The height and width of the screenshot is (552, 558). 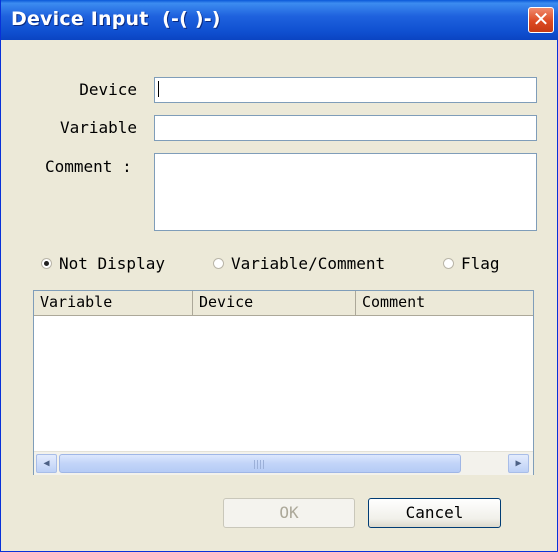 What do you see at coordinates (274, 303) in the screenshot?
I see `column-header-device: Device` at bounding box center [274, 303].